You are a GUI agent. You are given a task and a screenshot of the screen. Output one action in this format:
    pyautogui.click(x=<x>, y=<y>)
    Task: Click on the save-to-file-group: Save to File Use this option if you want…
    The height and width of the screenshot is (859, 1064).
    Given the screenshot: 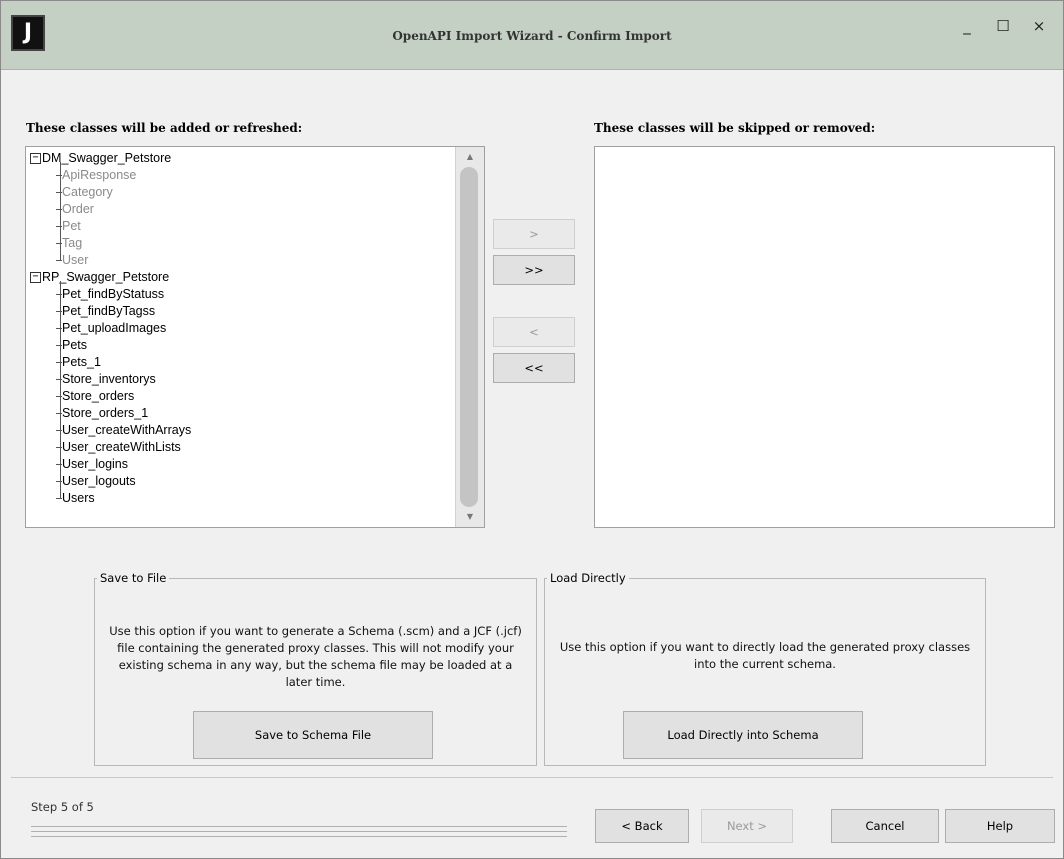 What is the action you would take?
    pyautogui.click(x=315, y=668)
    